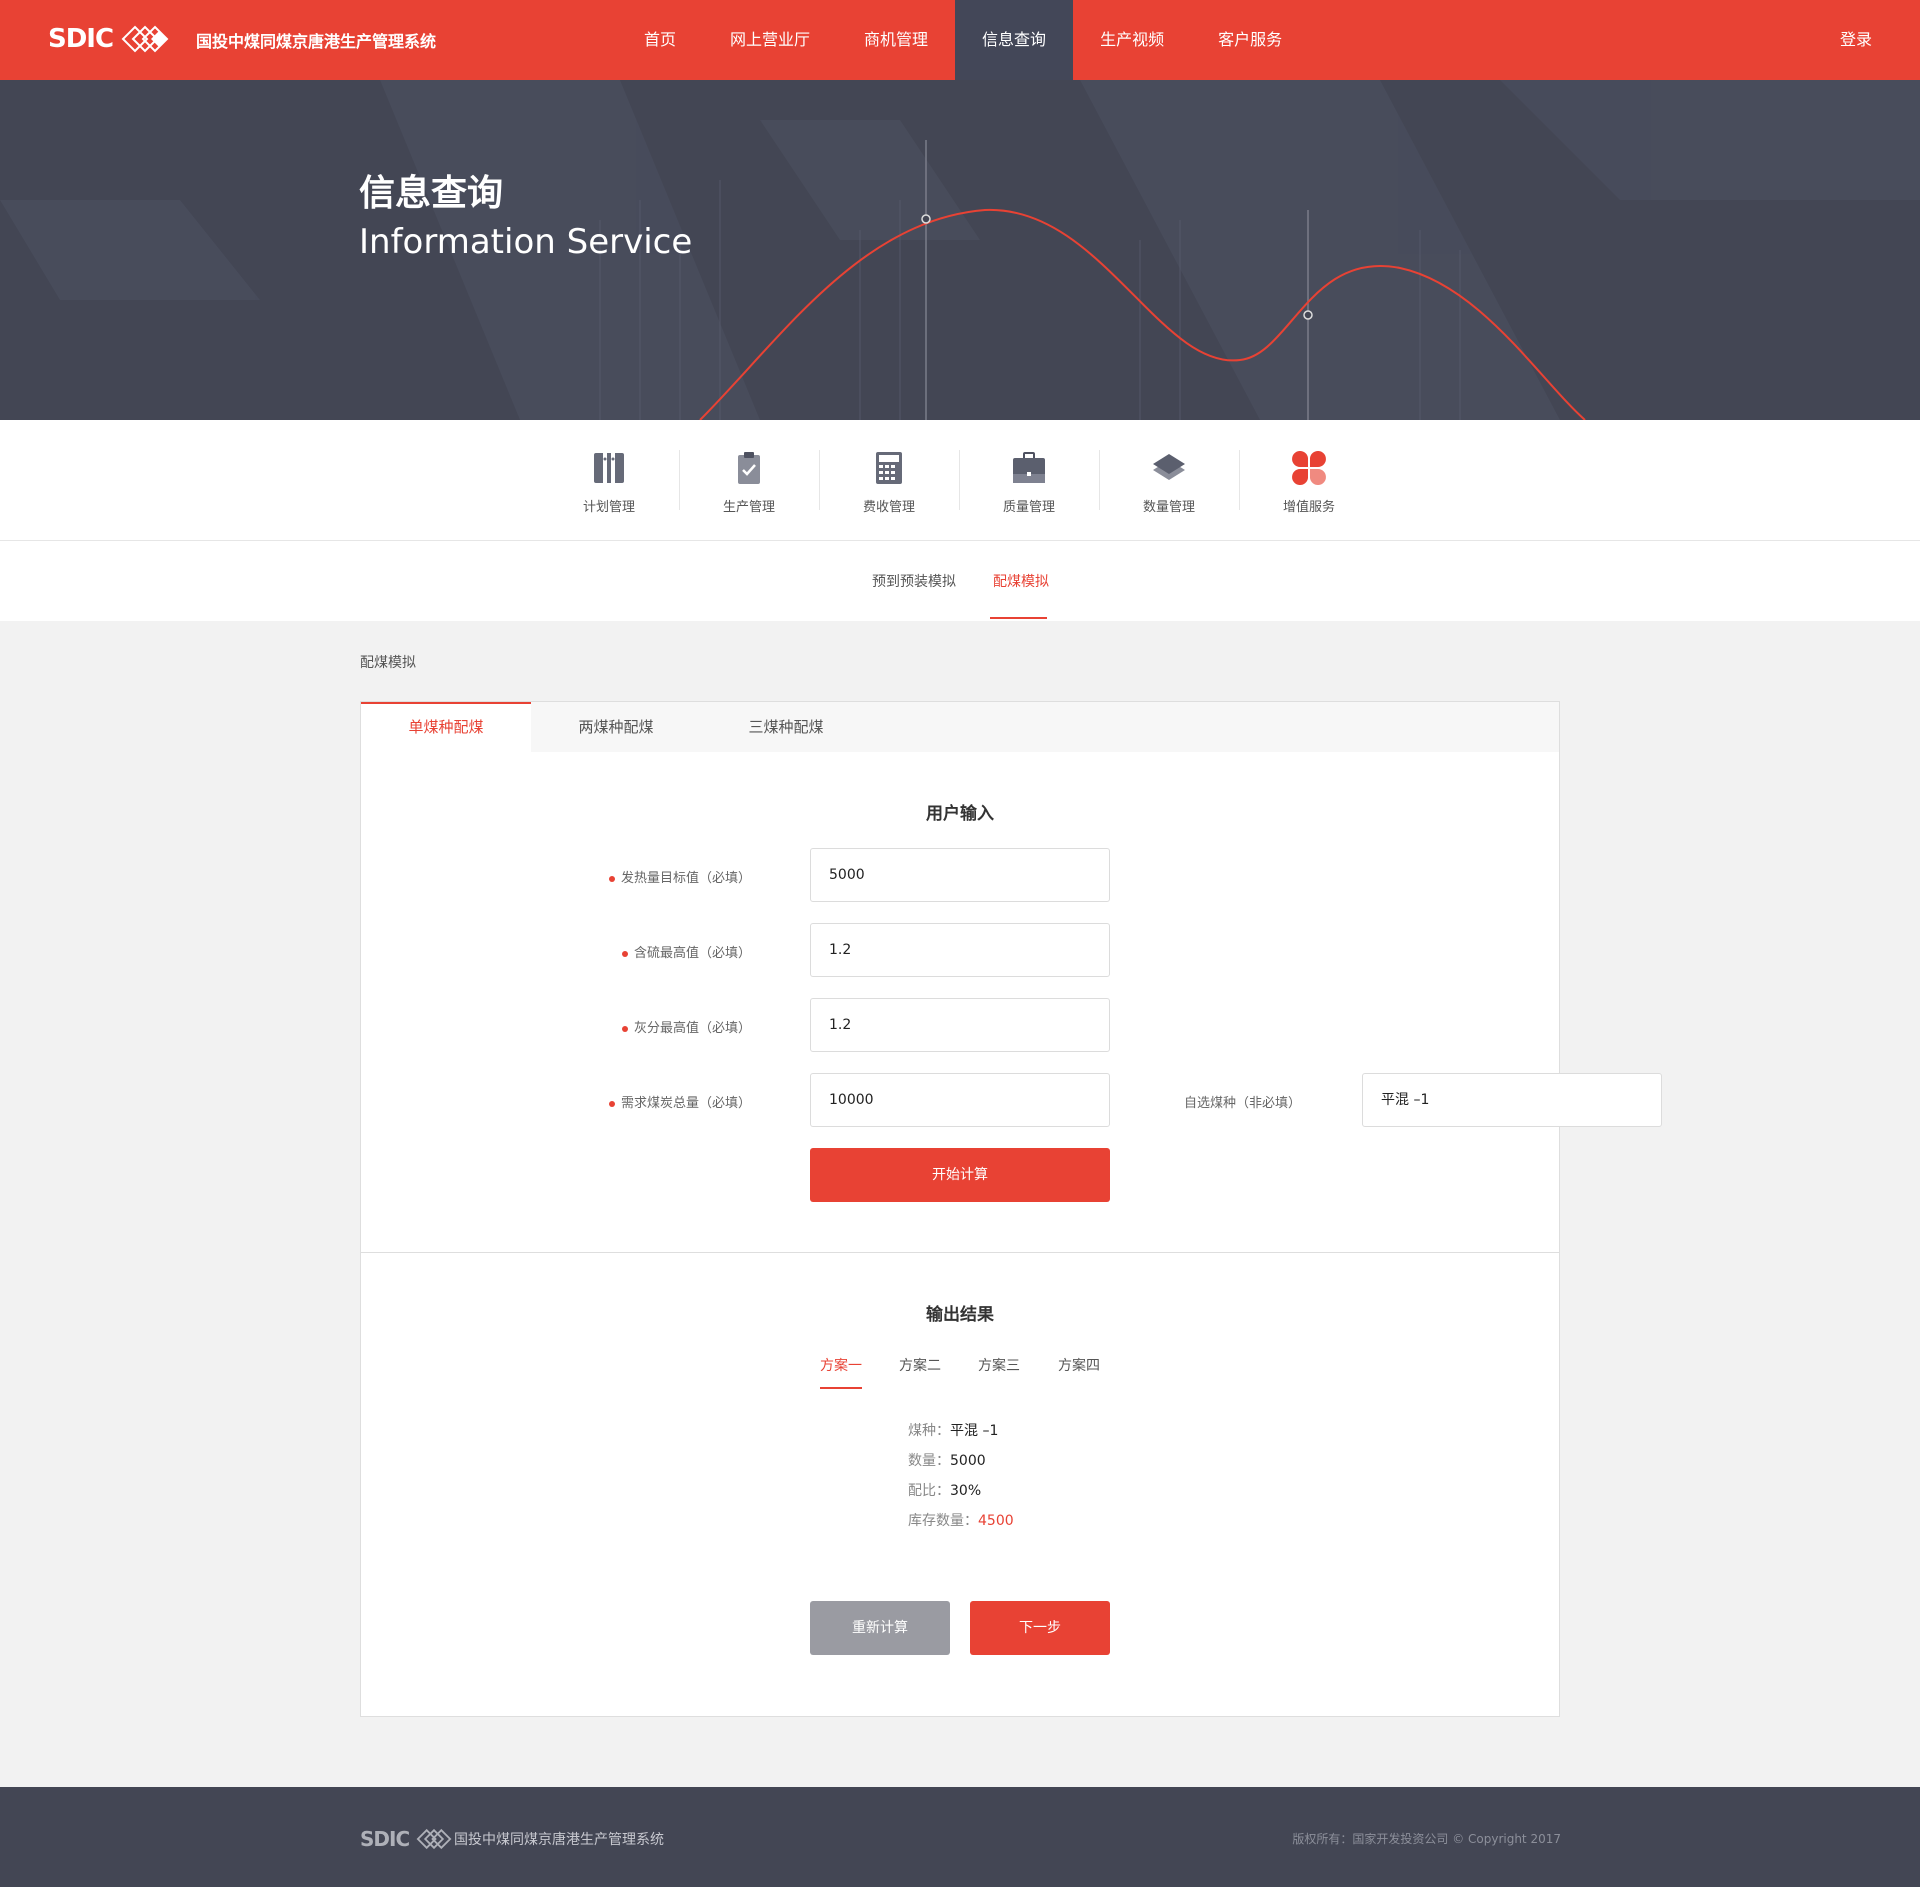 This screenshot has height=1887, width=1920. I want to click on category-value-added: 增值服务, so click(1309, 482).